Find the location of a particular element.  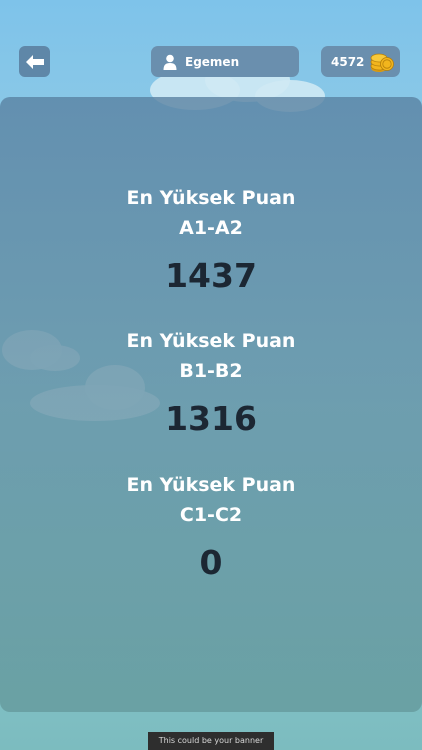

top-bar: Egemen 4572 is located at coordinates (211, 62).